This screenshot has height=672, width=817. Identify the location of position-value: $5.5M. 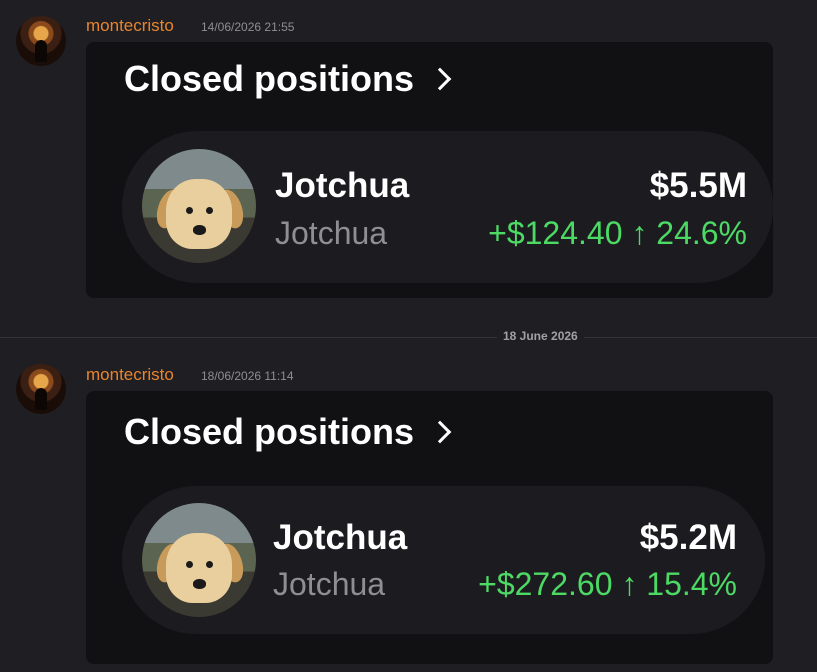
(698, 185).